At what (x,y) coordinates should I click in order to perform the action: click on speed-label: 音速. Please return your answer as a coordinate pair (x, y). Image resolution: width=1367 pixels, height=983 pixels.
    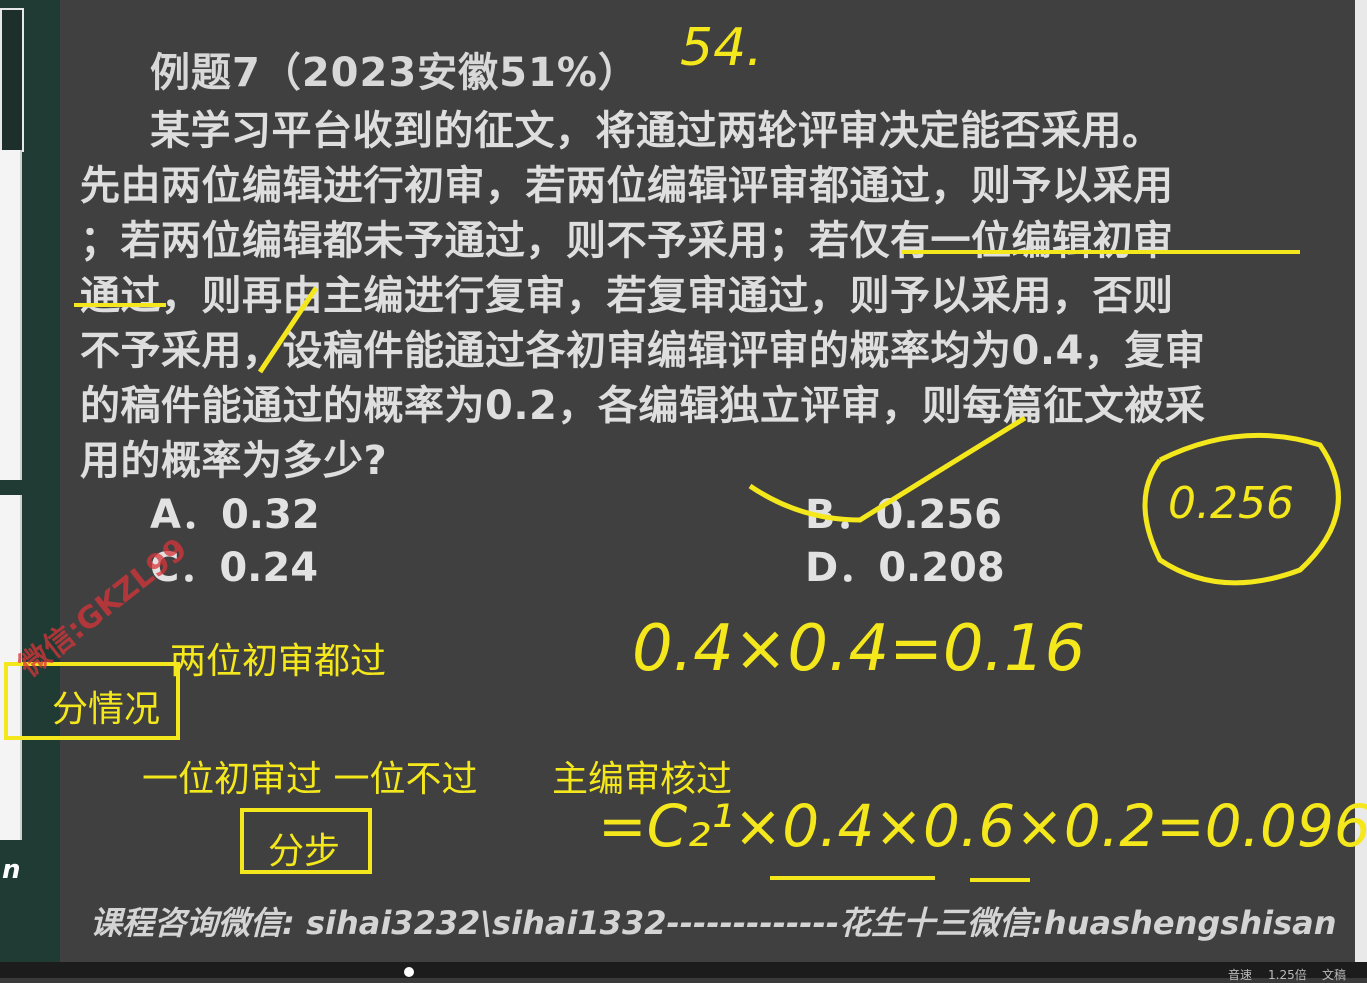
    Looking at the image, I should click on (1240, 974).